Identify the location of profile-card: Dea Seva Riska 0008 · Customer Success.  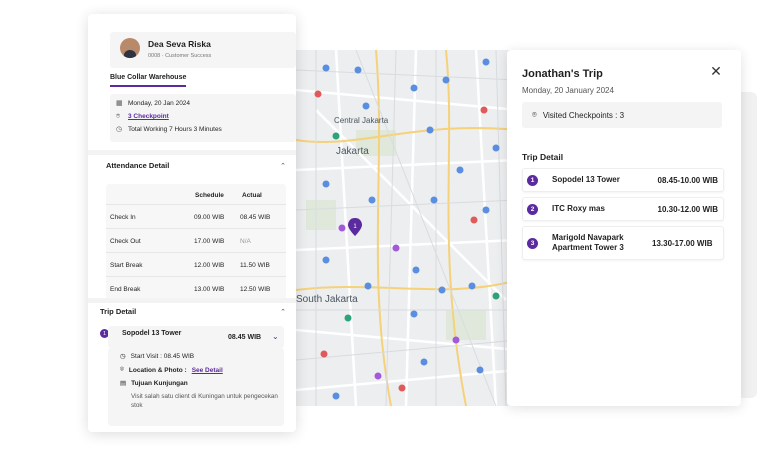
(203, 50).